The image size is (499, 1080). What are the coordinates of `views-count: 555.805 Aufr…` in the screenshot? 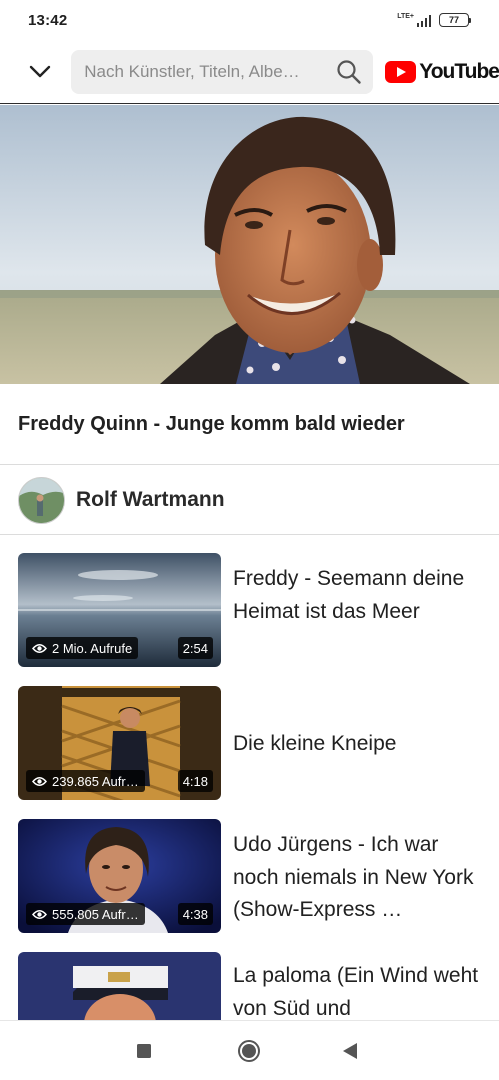 It's located at (95, 914).